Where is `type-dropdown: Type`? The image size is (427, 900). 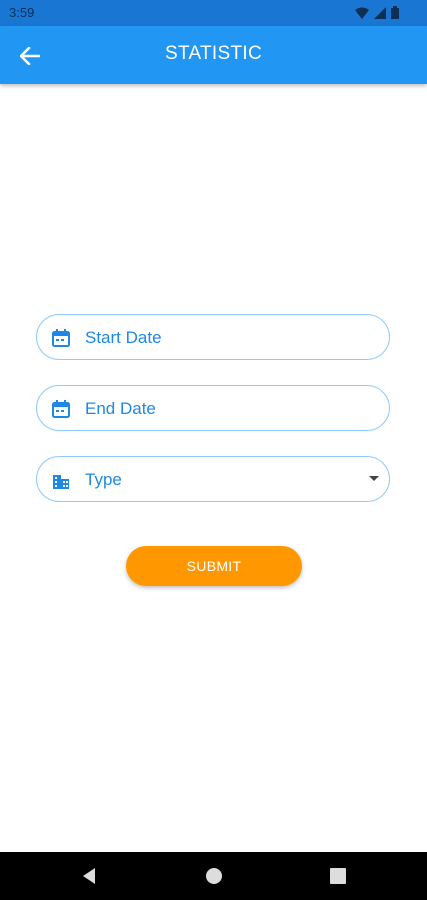 type-dropdown: Type is located at coordinates (213, 479).